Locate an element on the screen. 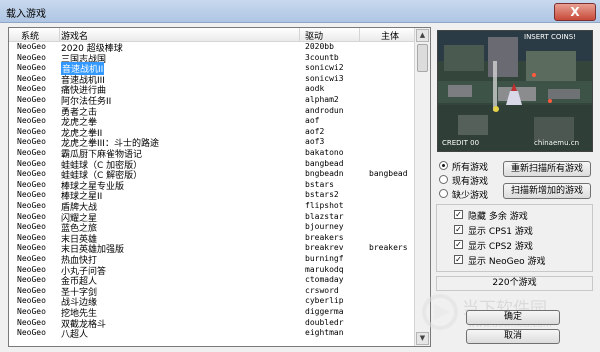  cell-driver: breakers is located at coordinates (324, 237).